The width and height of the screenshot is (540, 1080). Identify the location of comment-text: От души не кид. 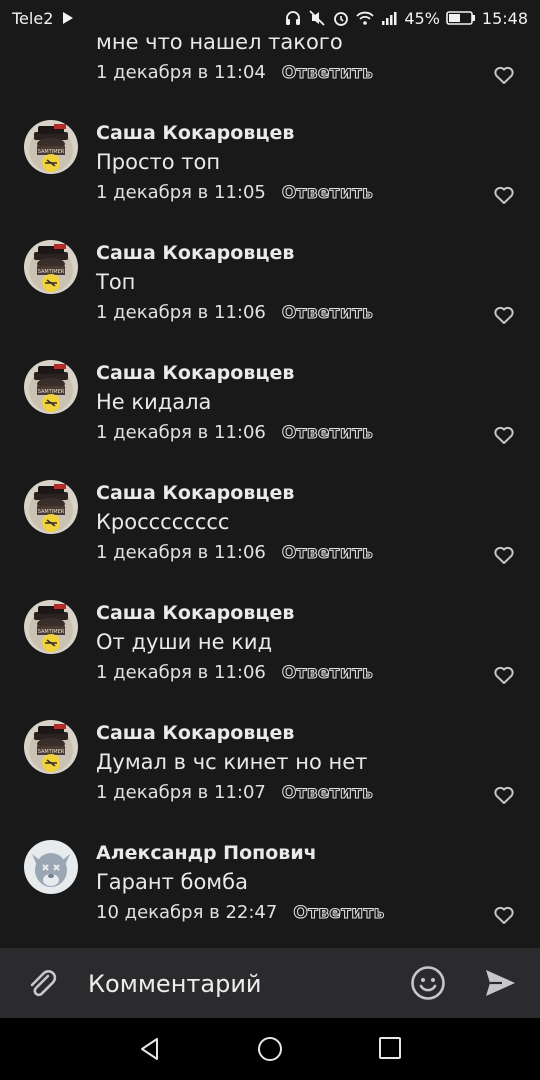
(184, 642).